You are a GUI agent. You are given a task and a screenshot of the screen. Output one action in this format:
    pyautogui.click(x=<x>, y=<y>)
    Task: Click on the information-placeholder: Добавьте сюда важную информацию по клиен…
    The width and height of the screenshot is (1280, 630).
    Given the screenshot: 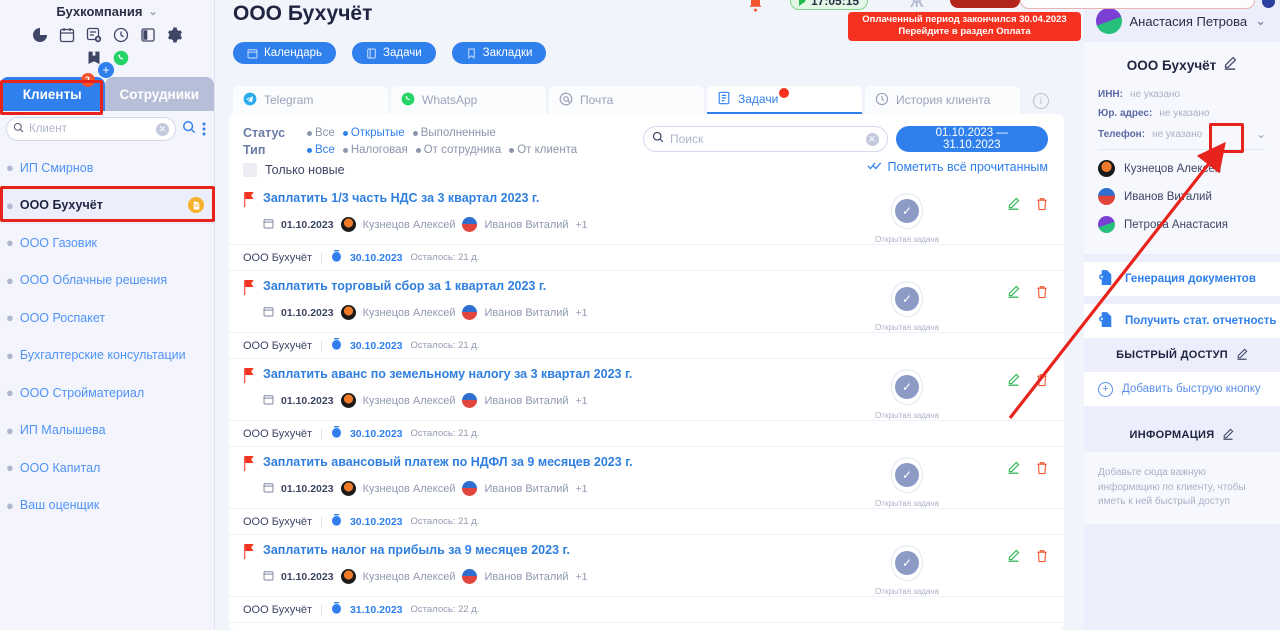 What is the action you would take?
    pyautogui.click(x=1182, y=488)
    